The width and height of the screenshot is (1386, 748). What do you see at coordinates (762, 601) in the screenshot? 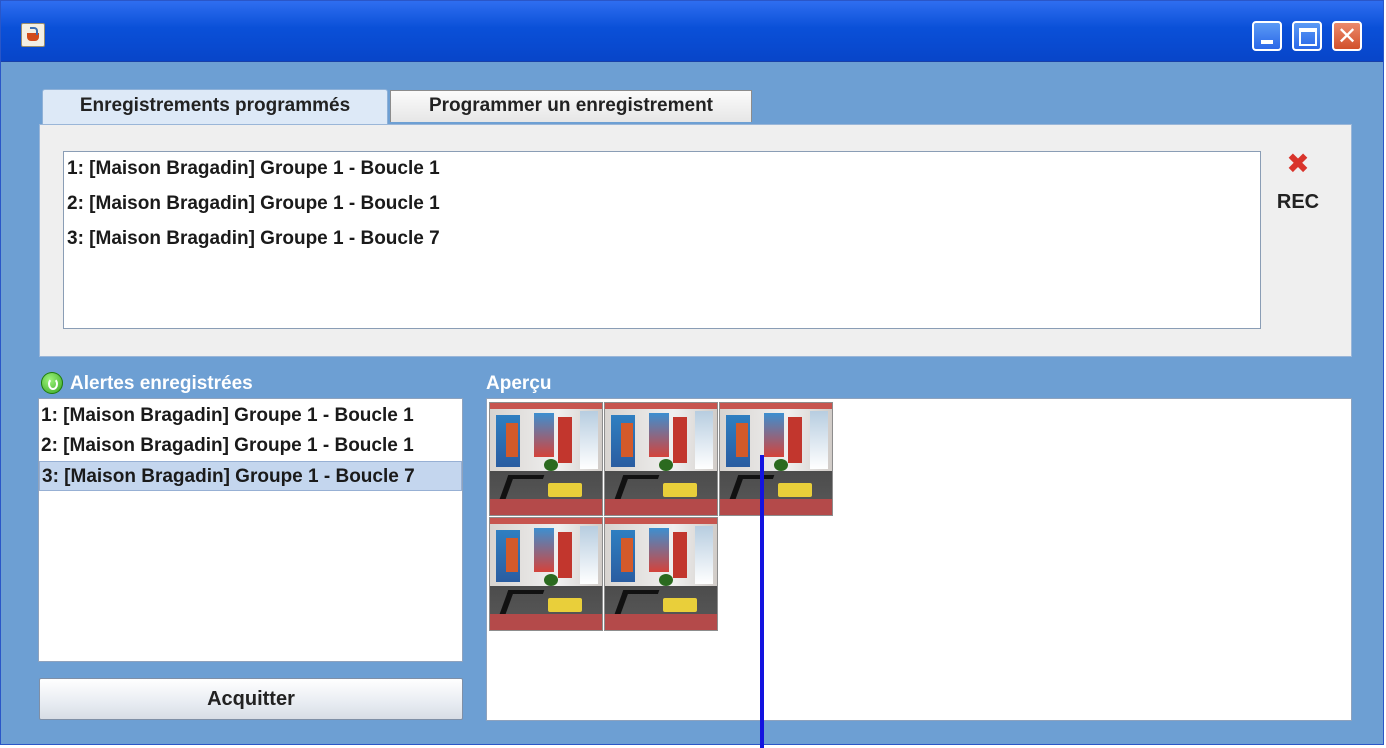
I see `annotation-line` at bounding box center [762, 601].